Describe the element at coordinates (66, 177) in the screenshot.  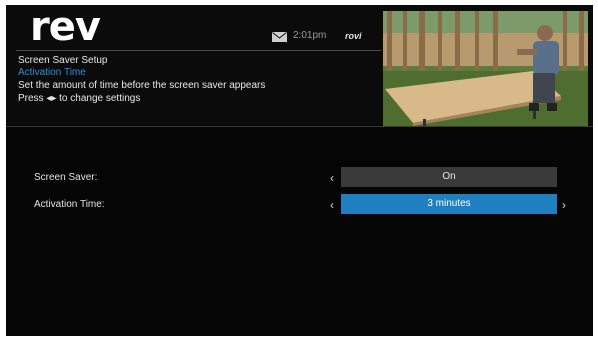
I see `screen-saver-label: Screen Saver:` at that location.